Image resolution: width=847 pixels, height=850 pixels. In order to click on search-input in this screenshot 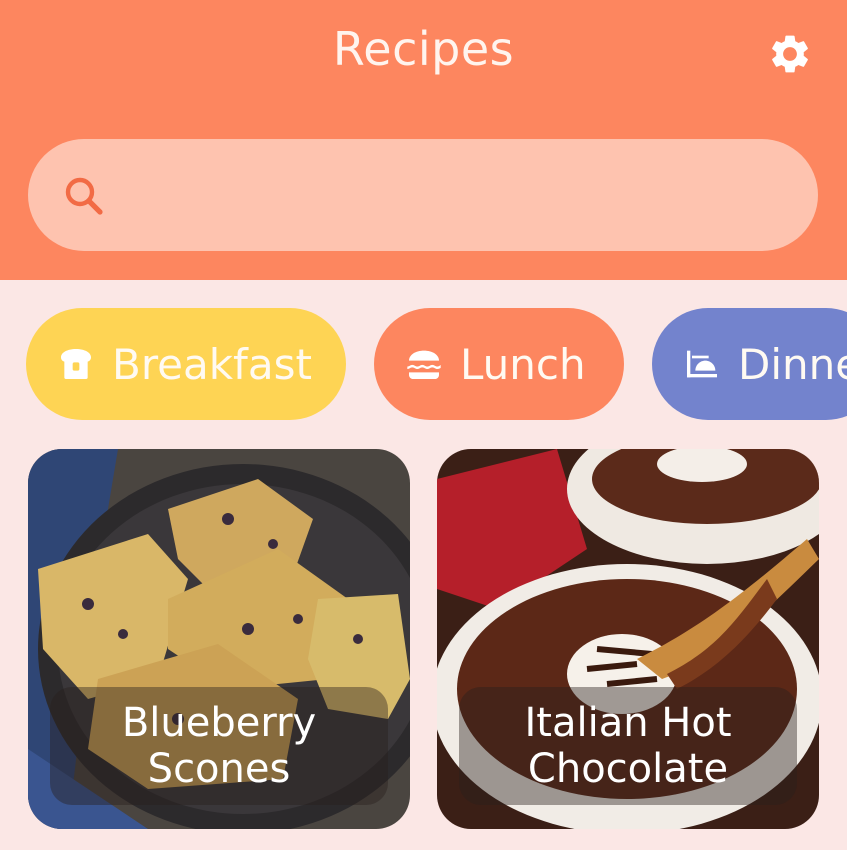, I will do `click(455, 196)`.